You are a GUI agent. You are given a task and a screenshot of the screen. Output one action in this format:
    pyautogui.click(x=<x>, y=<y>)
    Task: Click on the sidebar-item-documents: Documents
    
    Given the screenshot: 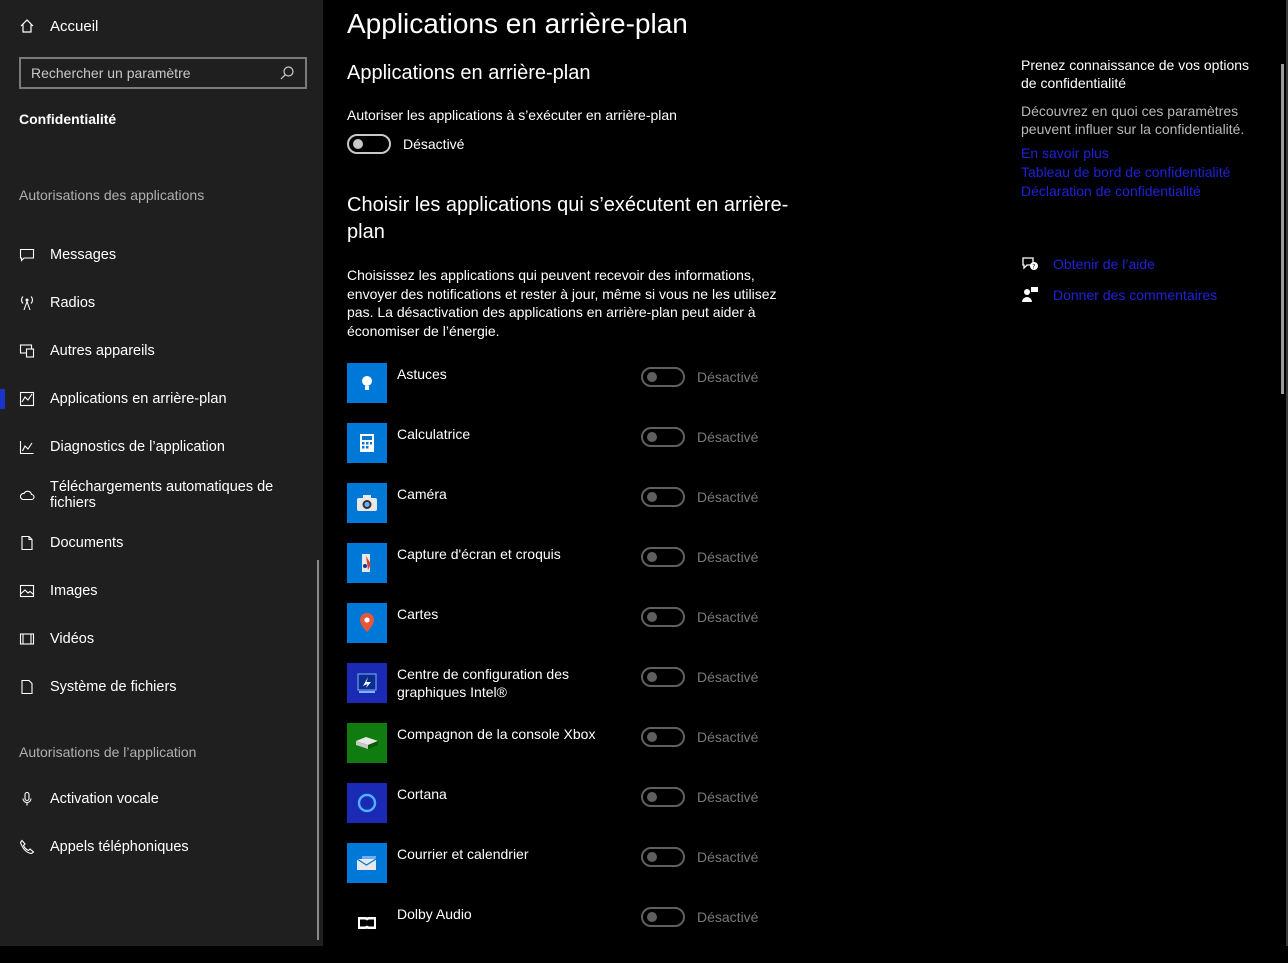 What is the action you would take?
    pyautogui.click(x=161, y=543)
    